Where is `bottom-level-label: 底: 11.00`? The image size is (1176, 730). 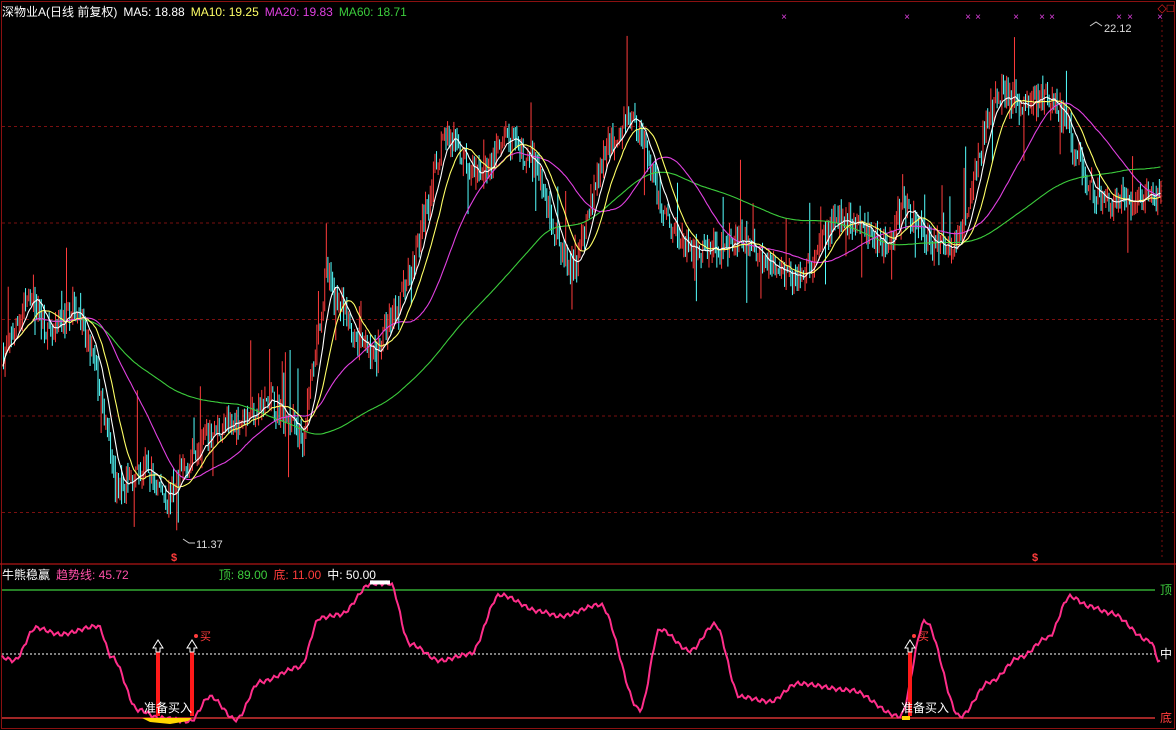 bottom-level-label: 底: 11.00 is located at coordinates (297, 575).